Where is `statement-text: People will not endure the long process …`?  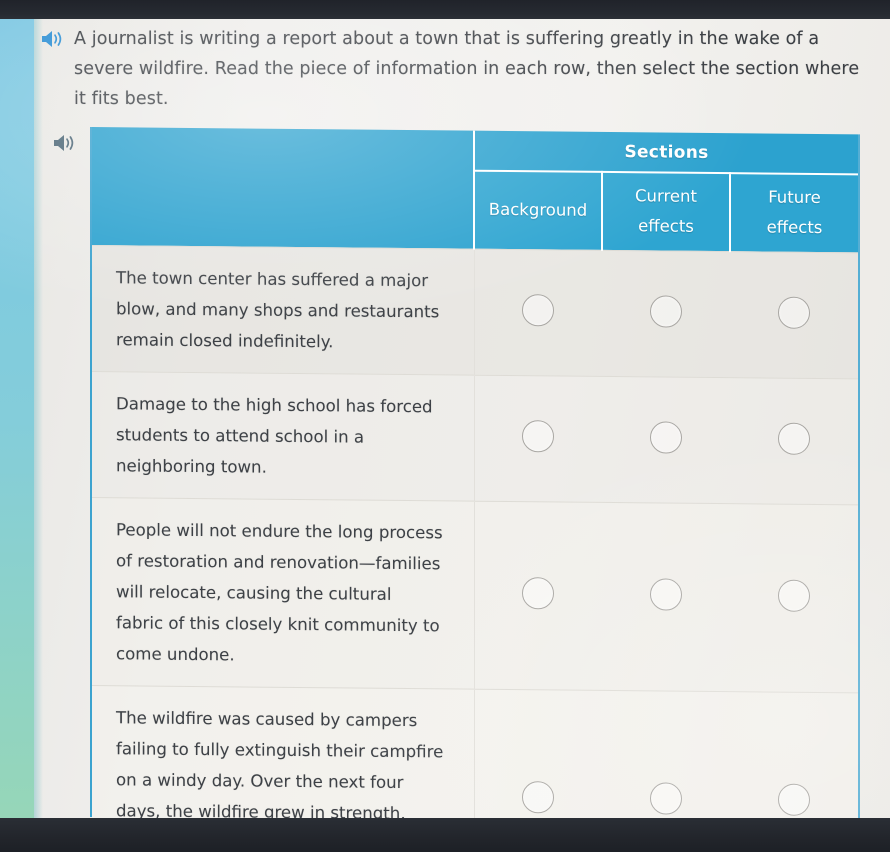 statement-text: People will not endure the long process … is located at coordinates (283, 593).